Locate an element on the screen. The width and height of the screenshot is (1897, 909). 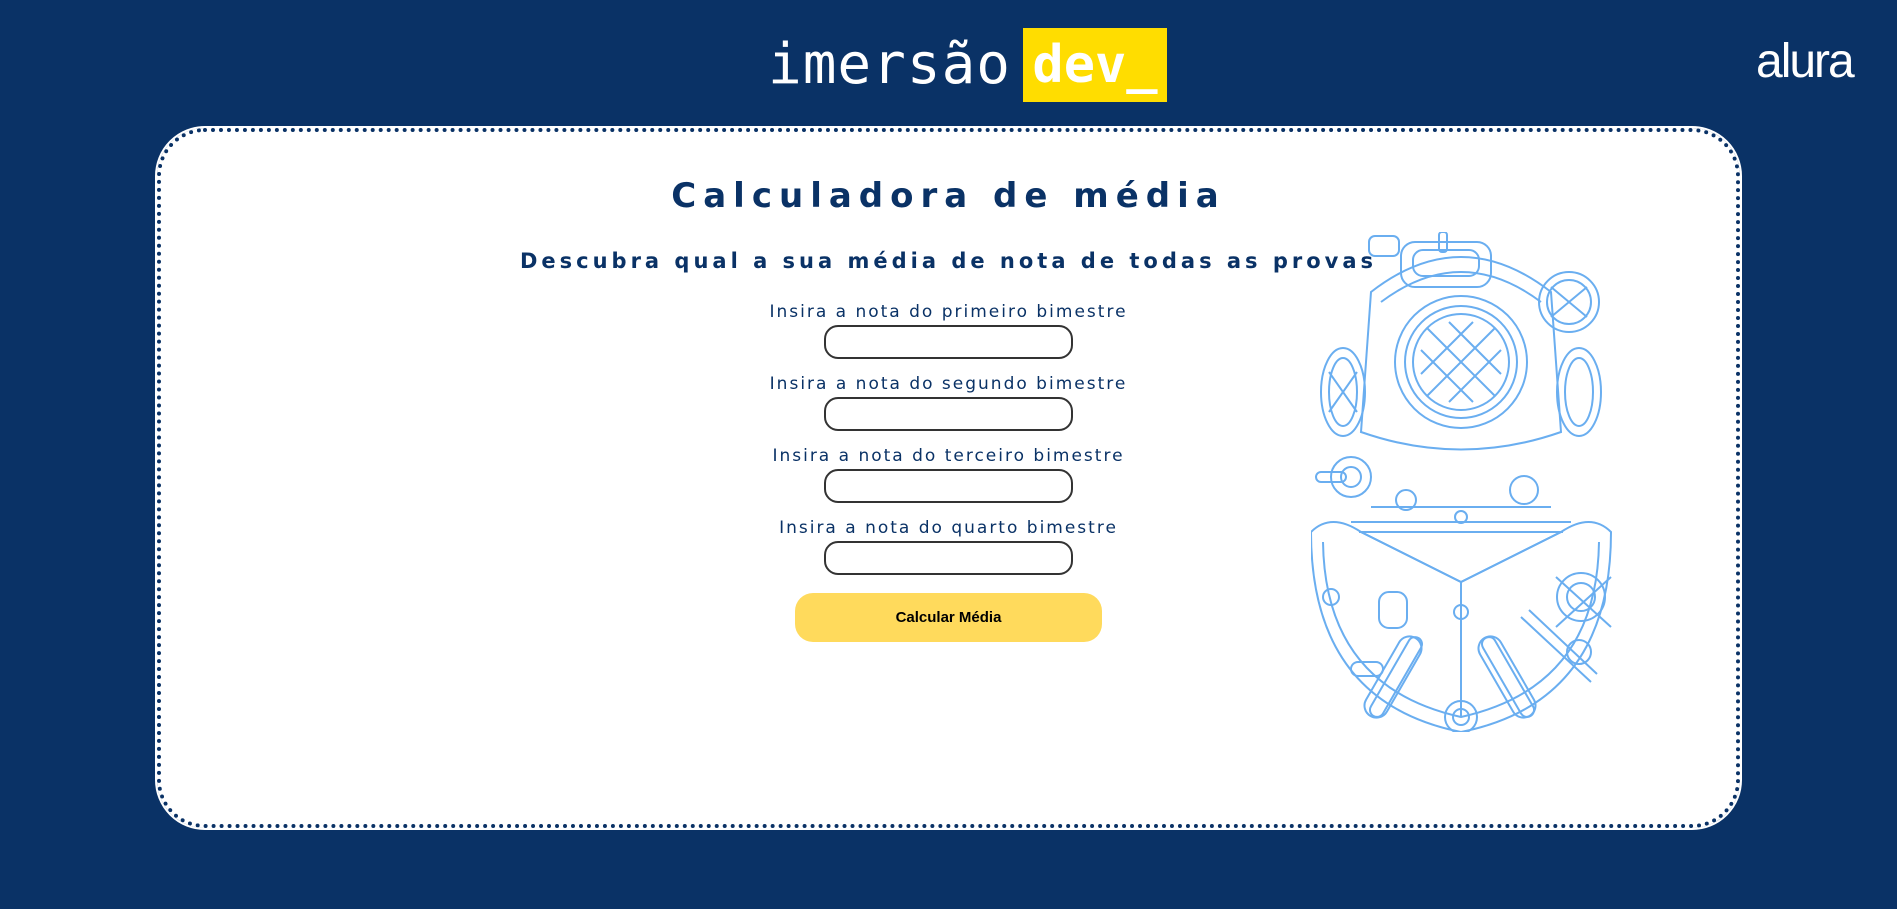
grade-2-input is located at coordinates (948, 414).